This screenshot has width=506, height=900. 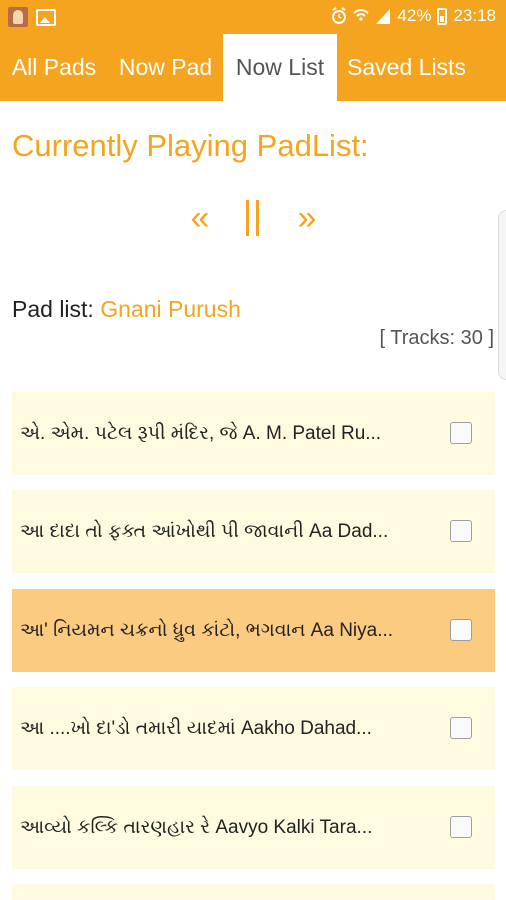 What do you see at coordinates (253, 17) in the screenshot?
I see `status-bar: 42% 23:18` at bounding box center [253, 17].